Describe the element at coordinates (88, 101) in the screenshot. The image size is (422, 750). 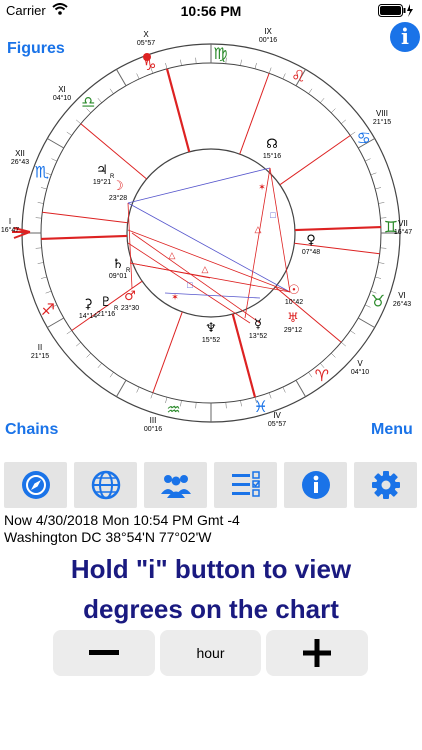
I see `libra-sign-icon: ♎` at that location.